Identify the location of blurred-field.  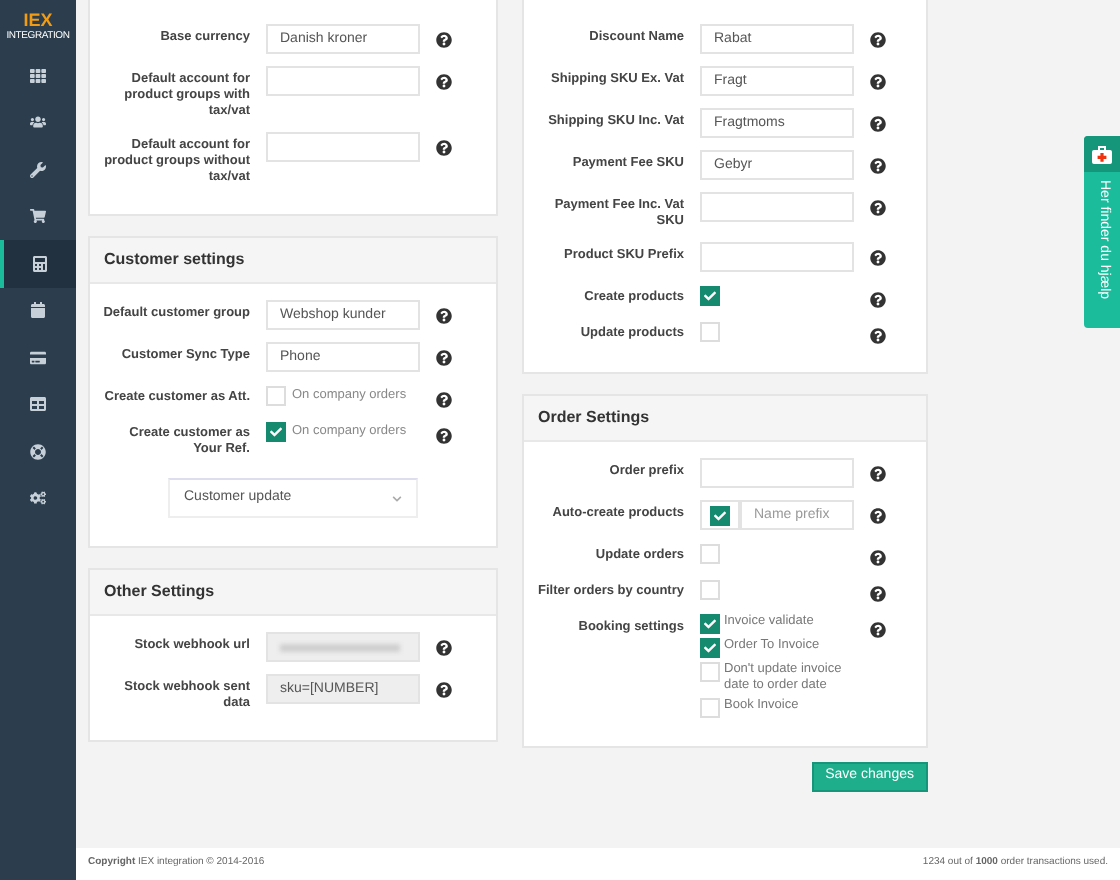
(343, 647).